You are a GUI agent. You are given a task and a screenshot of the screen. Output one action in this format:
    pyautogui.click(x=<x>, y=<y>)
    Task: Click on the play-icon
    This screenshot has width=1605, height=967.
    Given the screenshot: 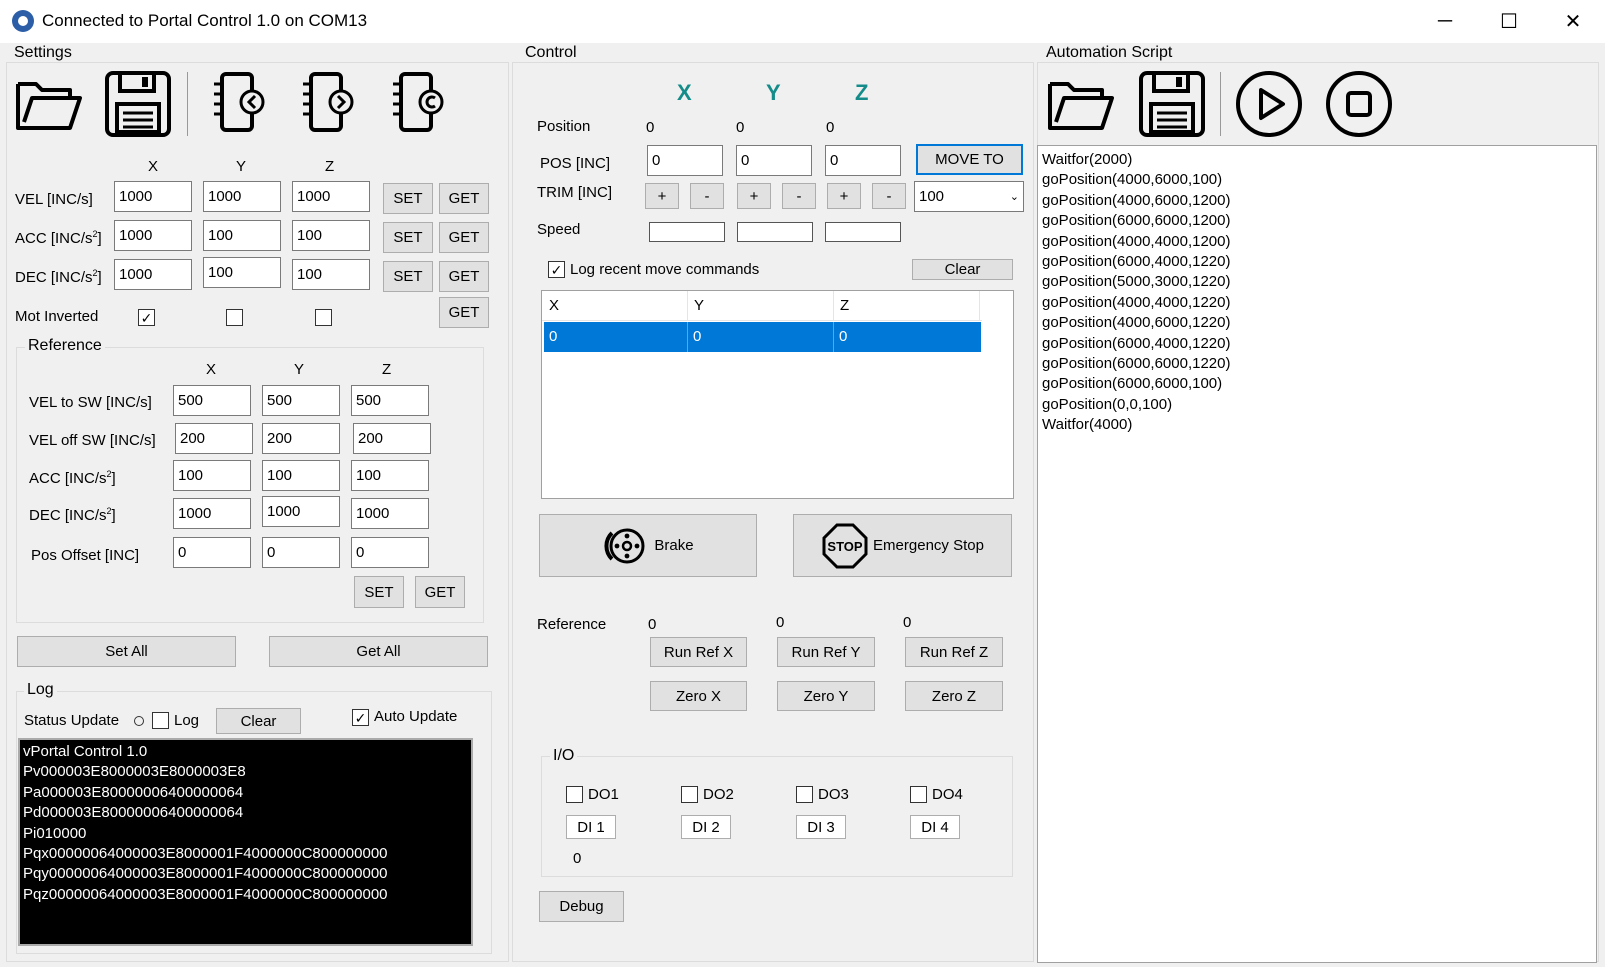 What is the action you would take?
    pyautogui.click(x=1269, y=104)
    